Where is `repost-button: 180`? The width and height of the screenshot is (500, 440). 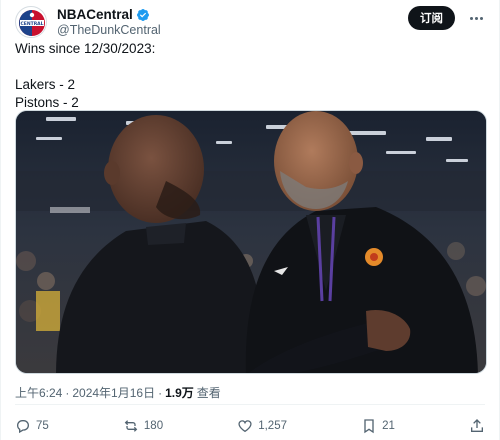
repost-button: 180 is located at coordinates (143, 426).